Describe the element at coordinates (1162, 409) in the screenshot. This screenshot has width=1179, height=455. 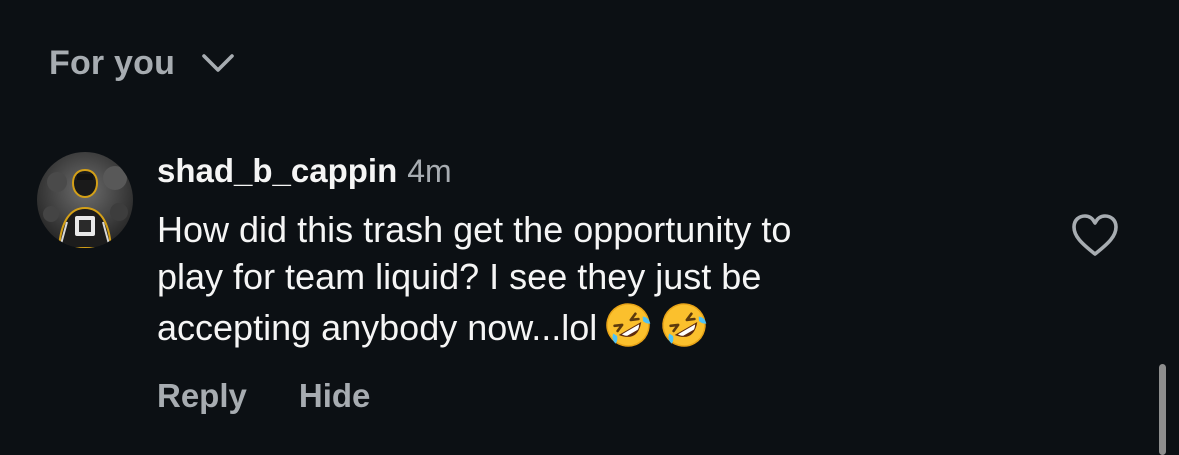
I see `scrollbar` at that location.